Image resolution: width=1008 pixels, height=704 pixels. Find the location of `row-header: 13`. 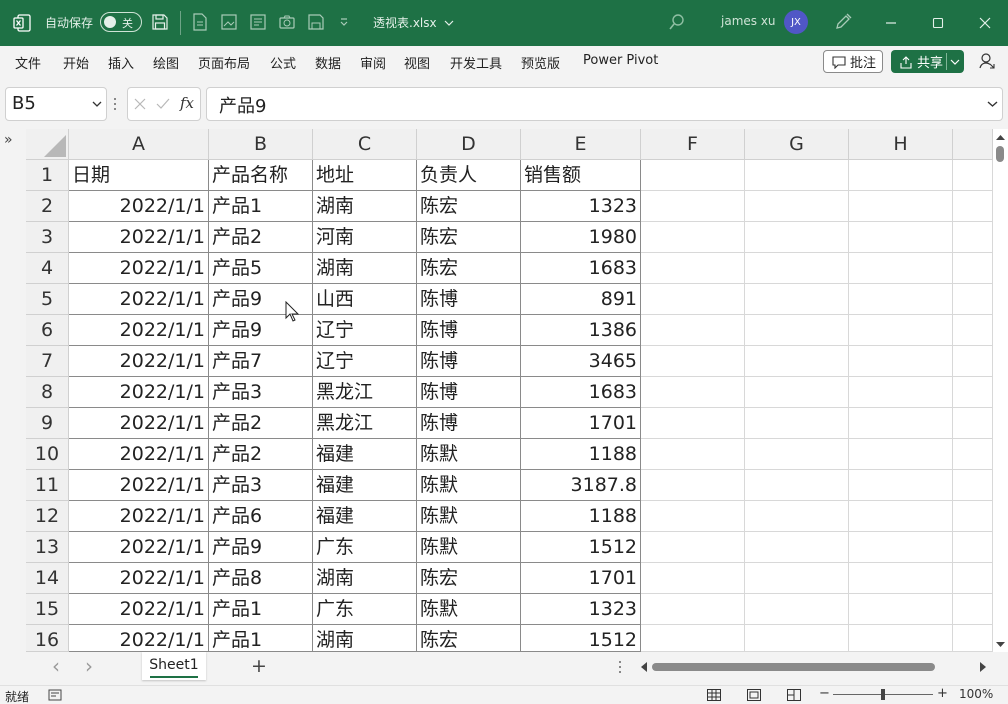

row-header: 13 is located at coordinates (47, 547).